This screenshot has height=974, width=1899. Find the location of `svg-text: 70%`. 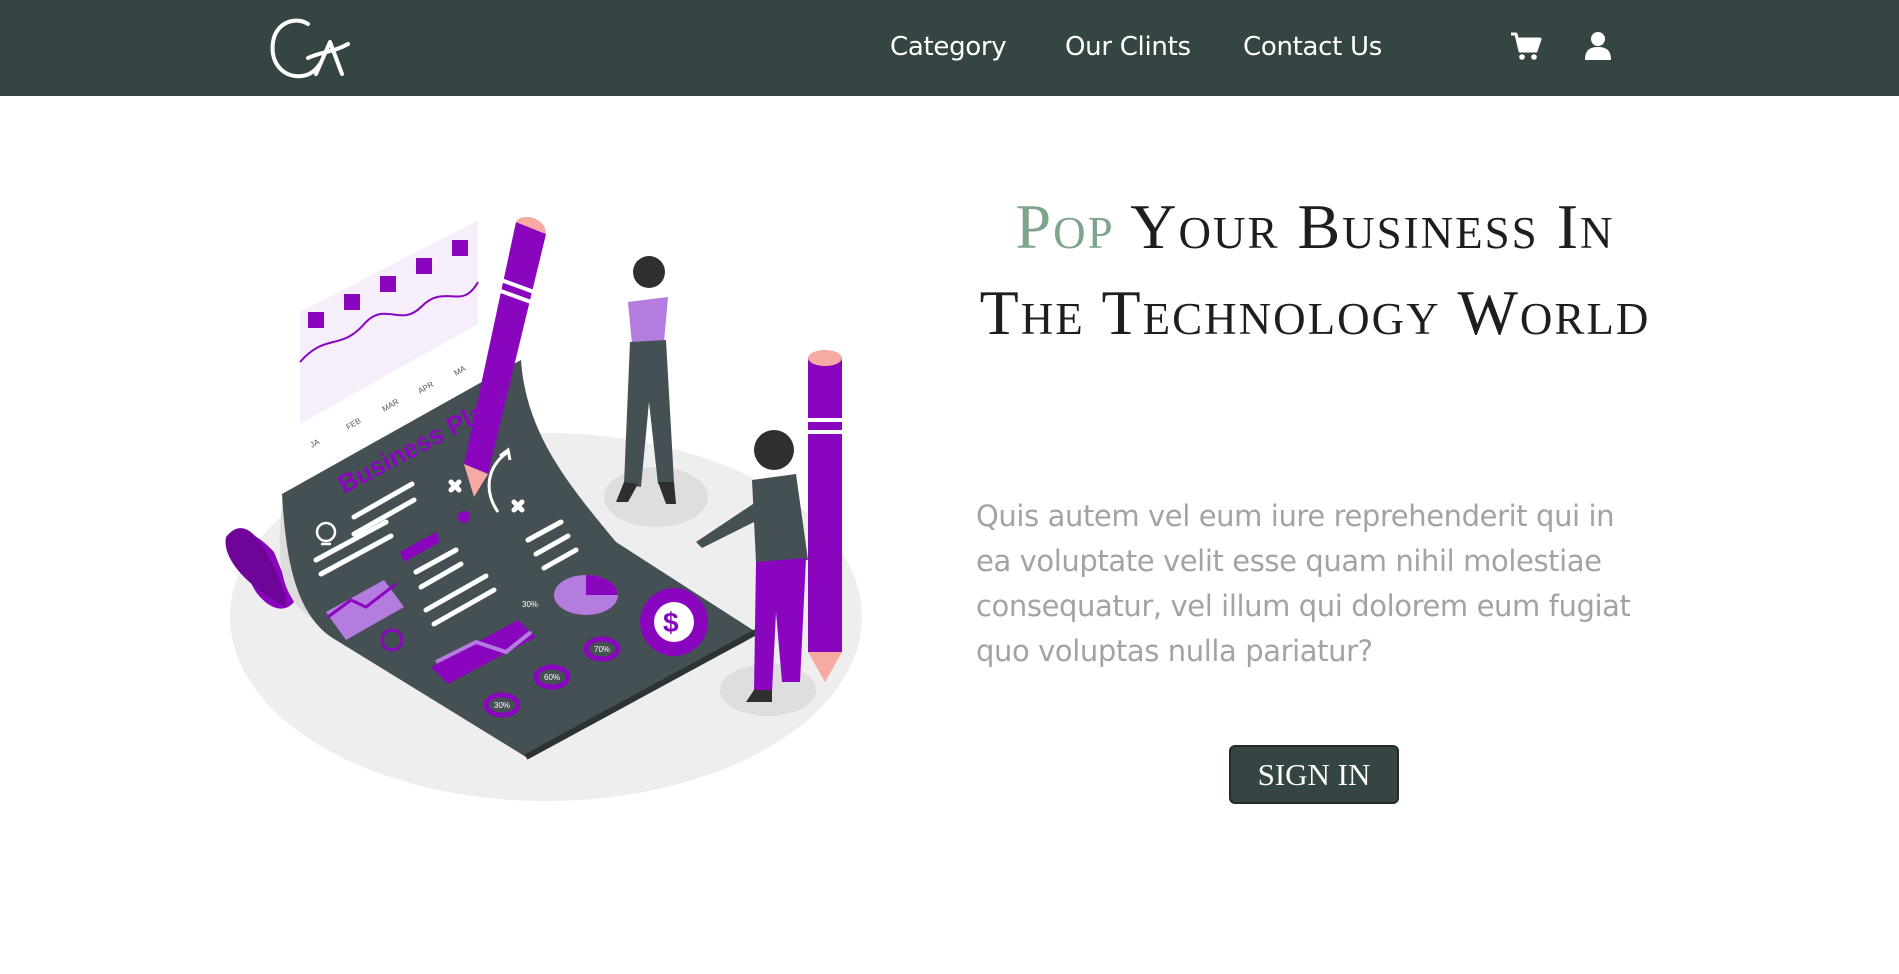

svg-text: 70% is located at coordinates (602, 649).